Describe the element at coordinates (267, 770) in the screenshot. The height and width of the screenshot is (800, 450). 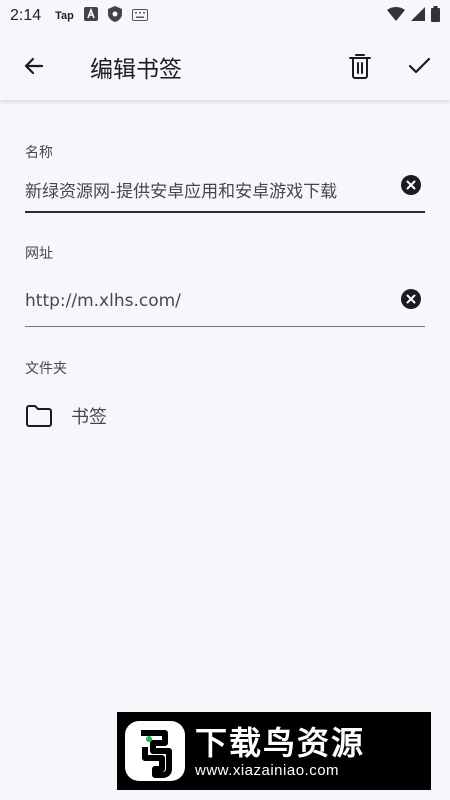
I see `watermark-url: www.xiazainiao.com` at that location.